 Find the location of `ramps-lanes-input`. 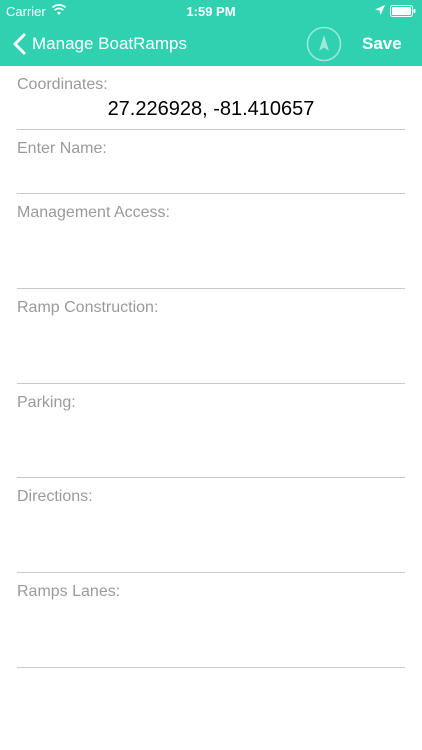

ramps-lanes-input is located at coordinates (213, 633).